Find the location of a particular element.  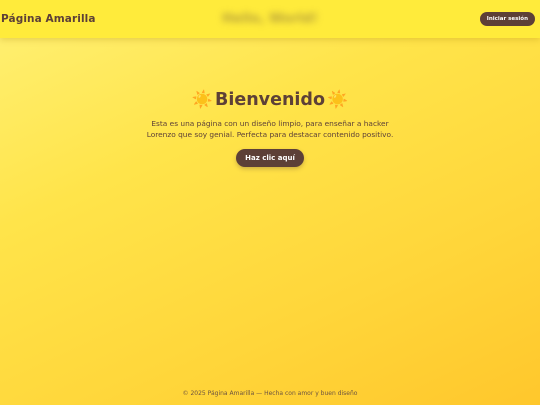

login-button: Iniciar sesión is located at coordinates (507, 19).